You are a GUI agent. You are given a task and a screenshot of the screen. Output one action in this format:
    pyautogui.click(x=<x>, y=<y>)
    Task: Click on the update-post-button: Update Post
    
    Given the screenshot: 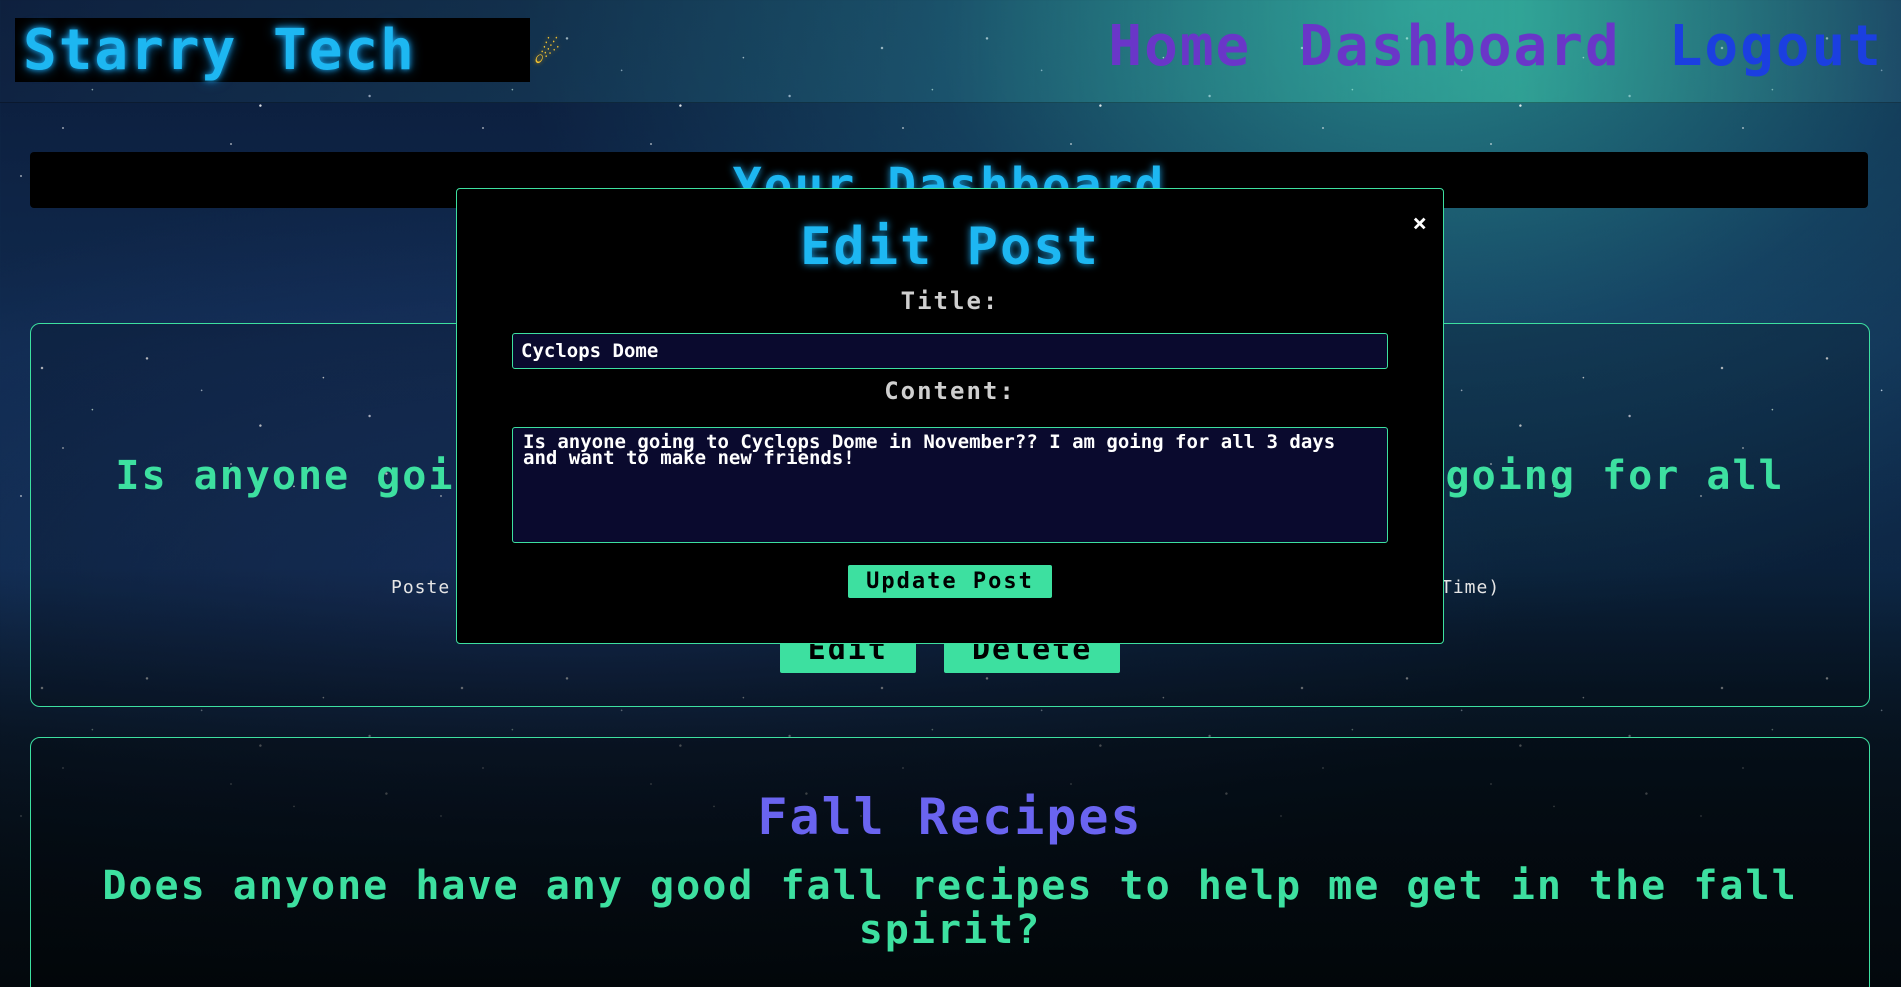 What is the action you would take?
    pyautogui.click(x=950, y=581)
    